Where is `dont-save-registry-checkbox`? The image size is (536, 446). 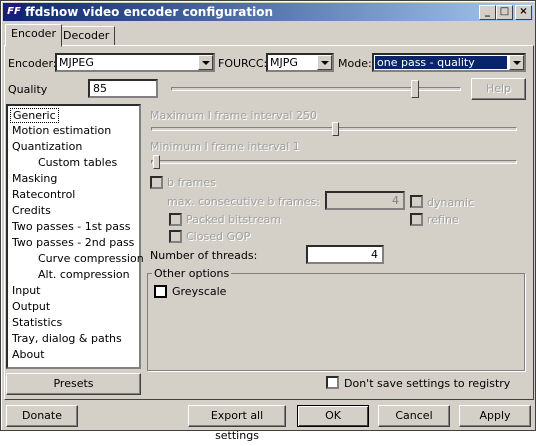 dont-save-registry-checkbox is located at coordinates (332, 382).